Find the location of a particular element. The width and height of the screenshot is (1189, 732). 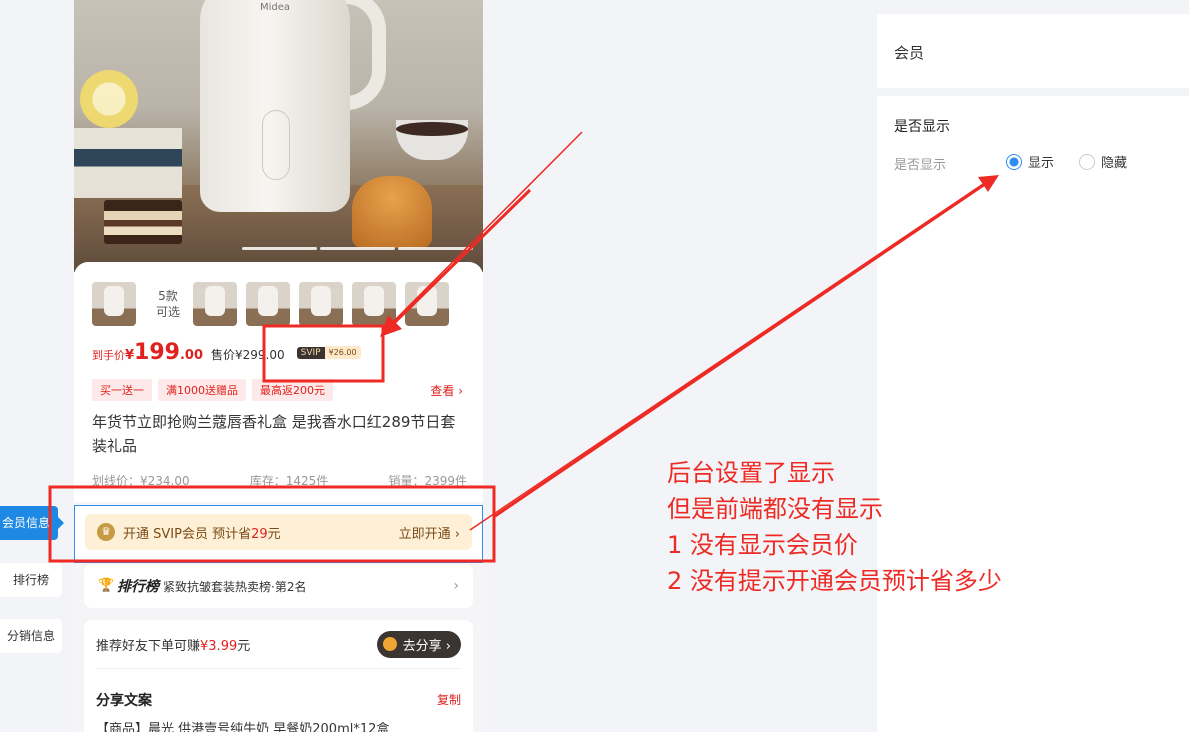

hero-books is located at coordinates (128, 163).